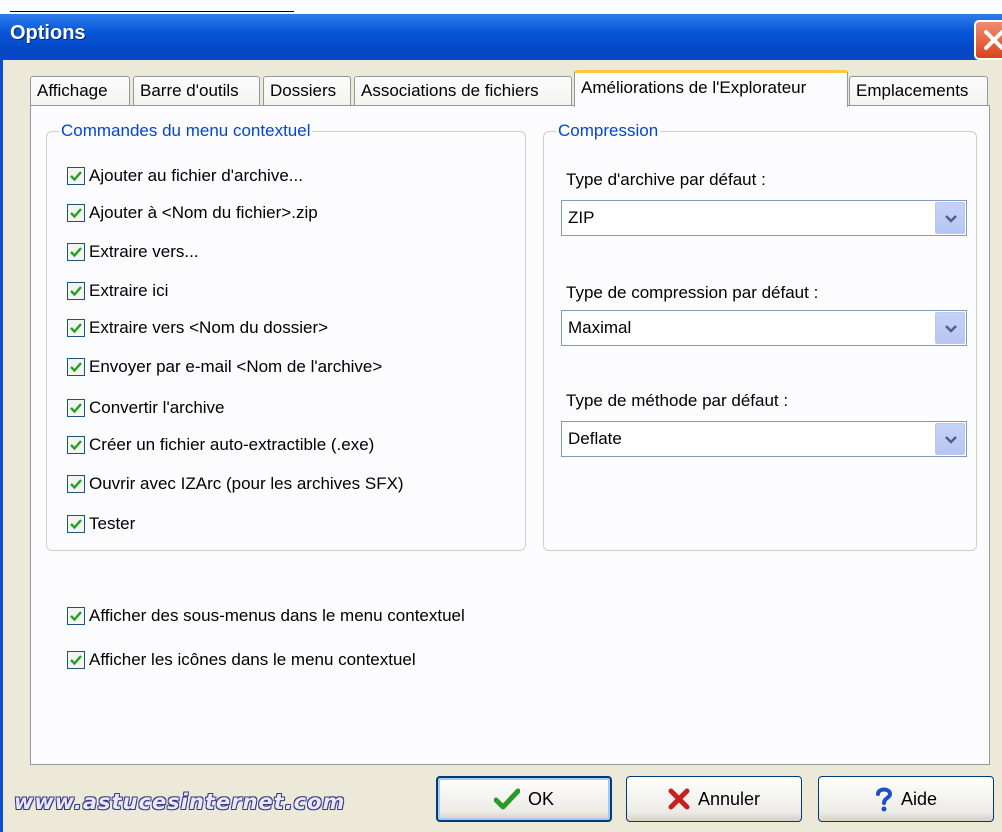 Image resolution: width=1002 pixels, height=832 pixels. I want to click on checkbox-label: Tester, so click(112, 523).